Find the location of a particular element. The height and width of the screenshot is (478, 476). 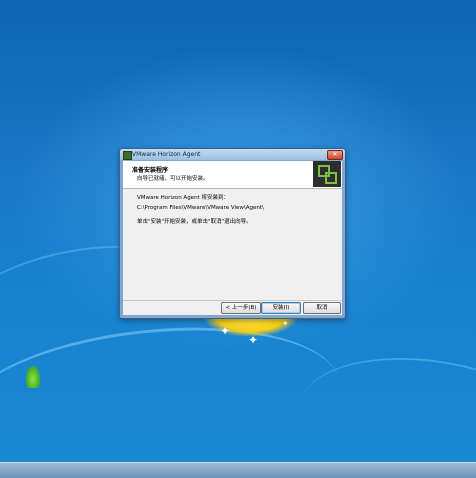

install-button: 安装(I) is located at coordinates (281, 308).